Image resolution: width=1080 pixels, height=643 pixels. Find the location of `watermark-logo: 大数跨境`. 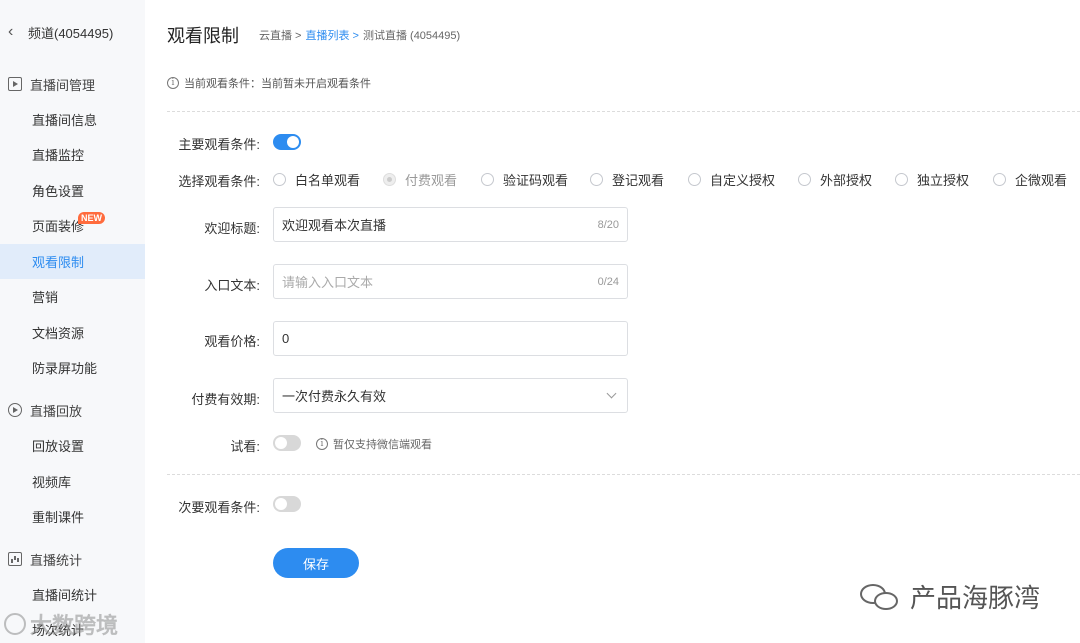

watermark-logo: 大数跨境 is located at coordinates (61, 624).